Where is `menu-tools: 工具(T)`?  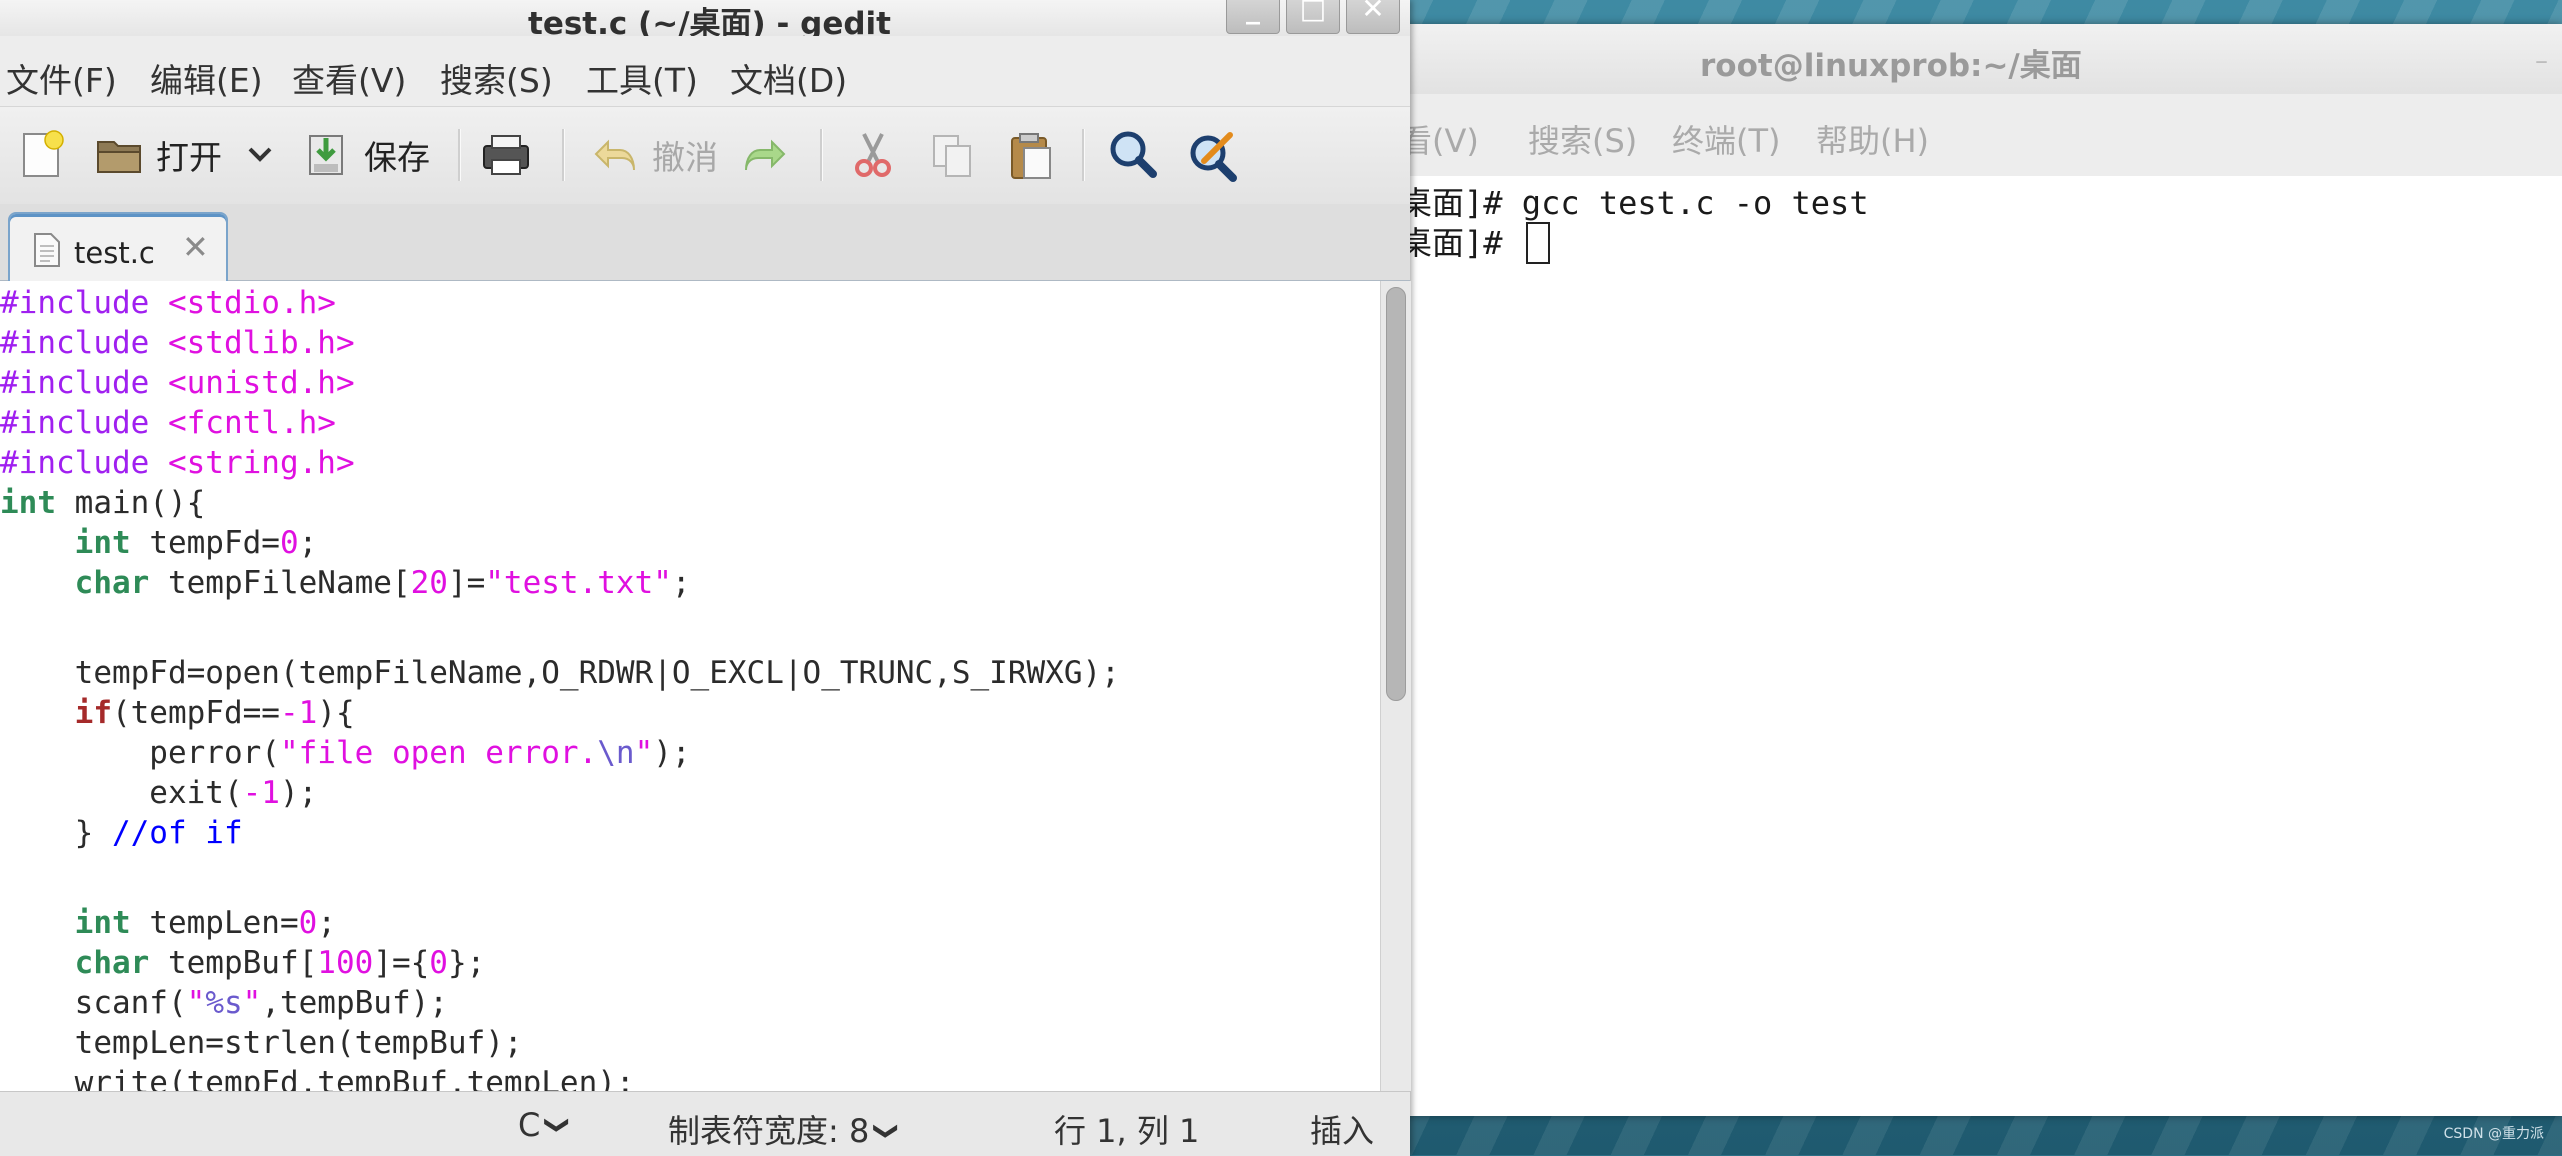
menu-tools: 工具(T) is located at coordinates (642, 78).